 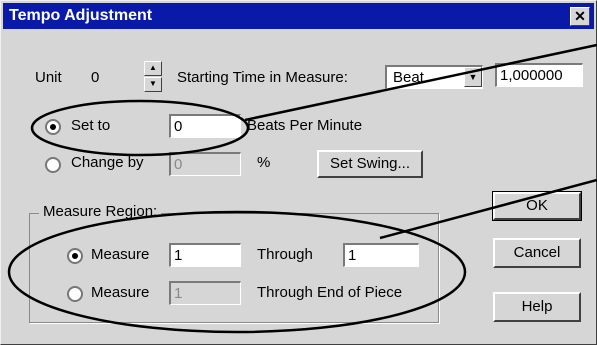 I want to click on window-title: Tempo Adjustment, so click(x=81, y=15).